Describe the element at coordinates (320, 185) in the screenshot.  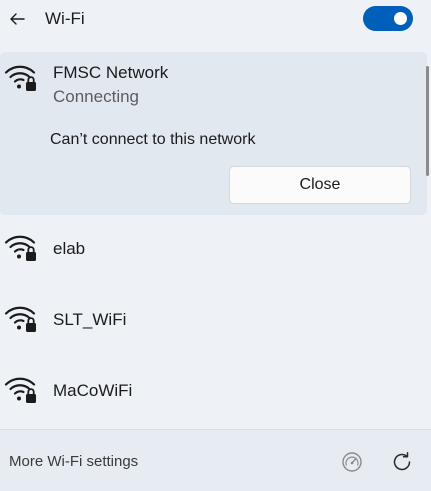
I see `close-button: Close` at that location.